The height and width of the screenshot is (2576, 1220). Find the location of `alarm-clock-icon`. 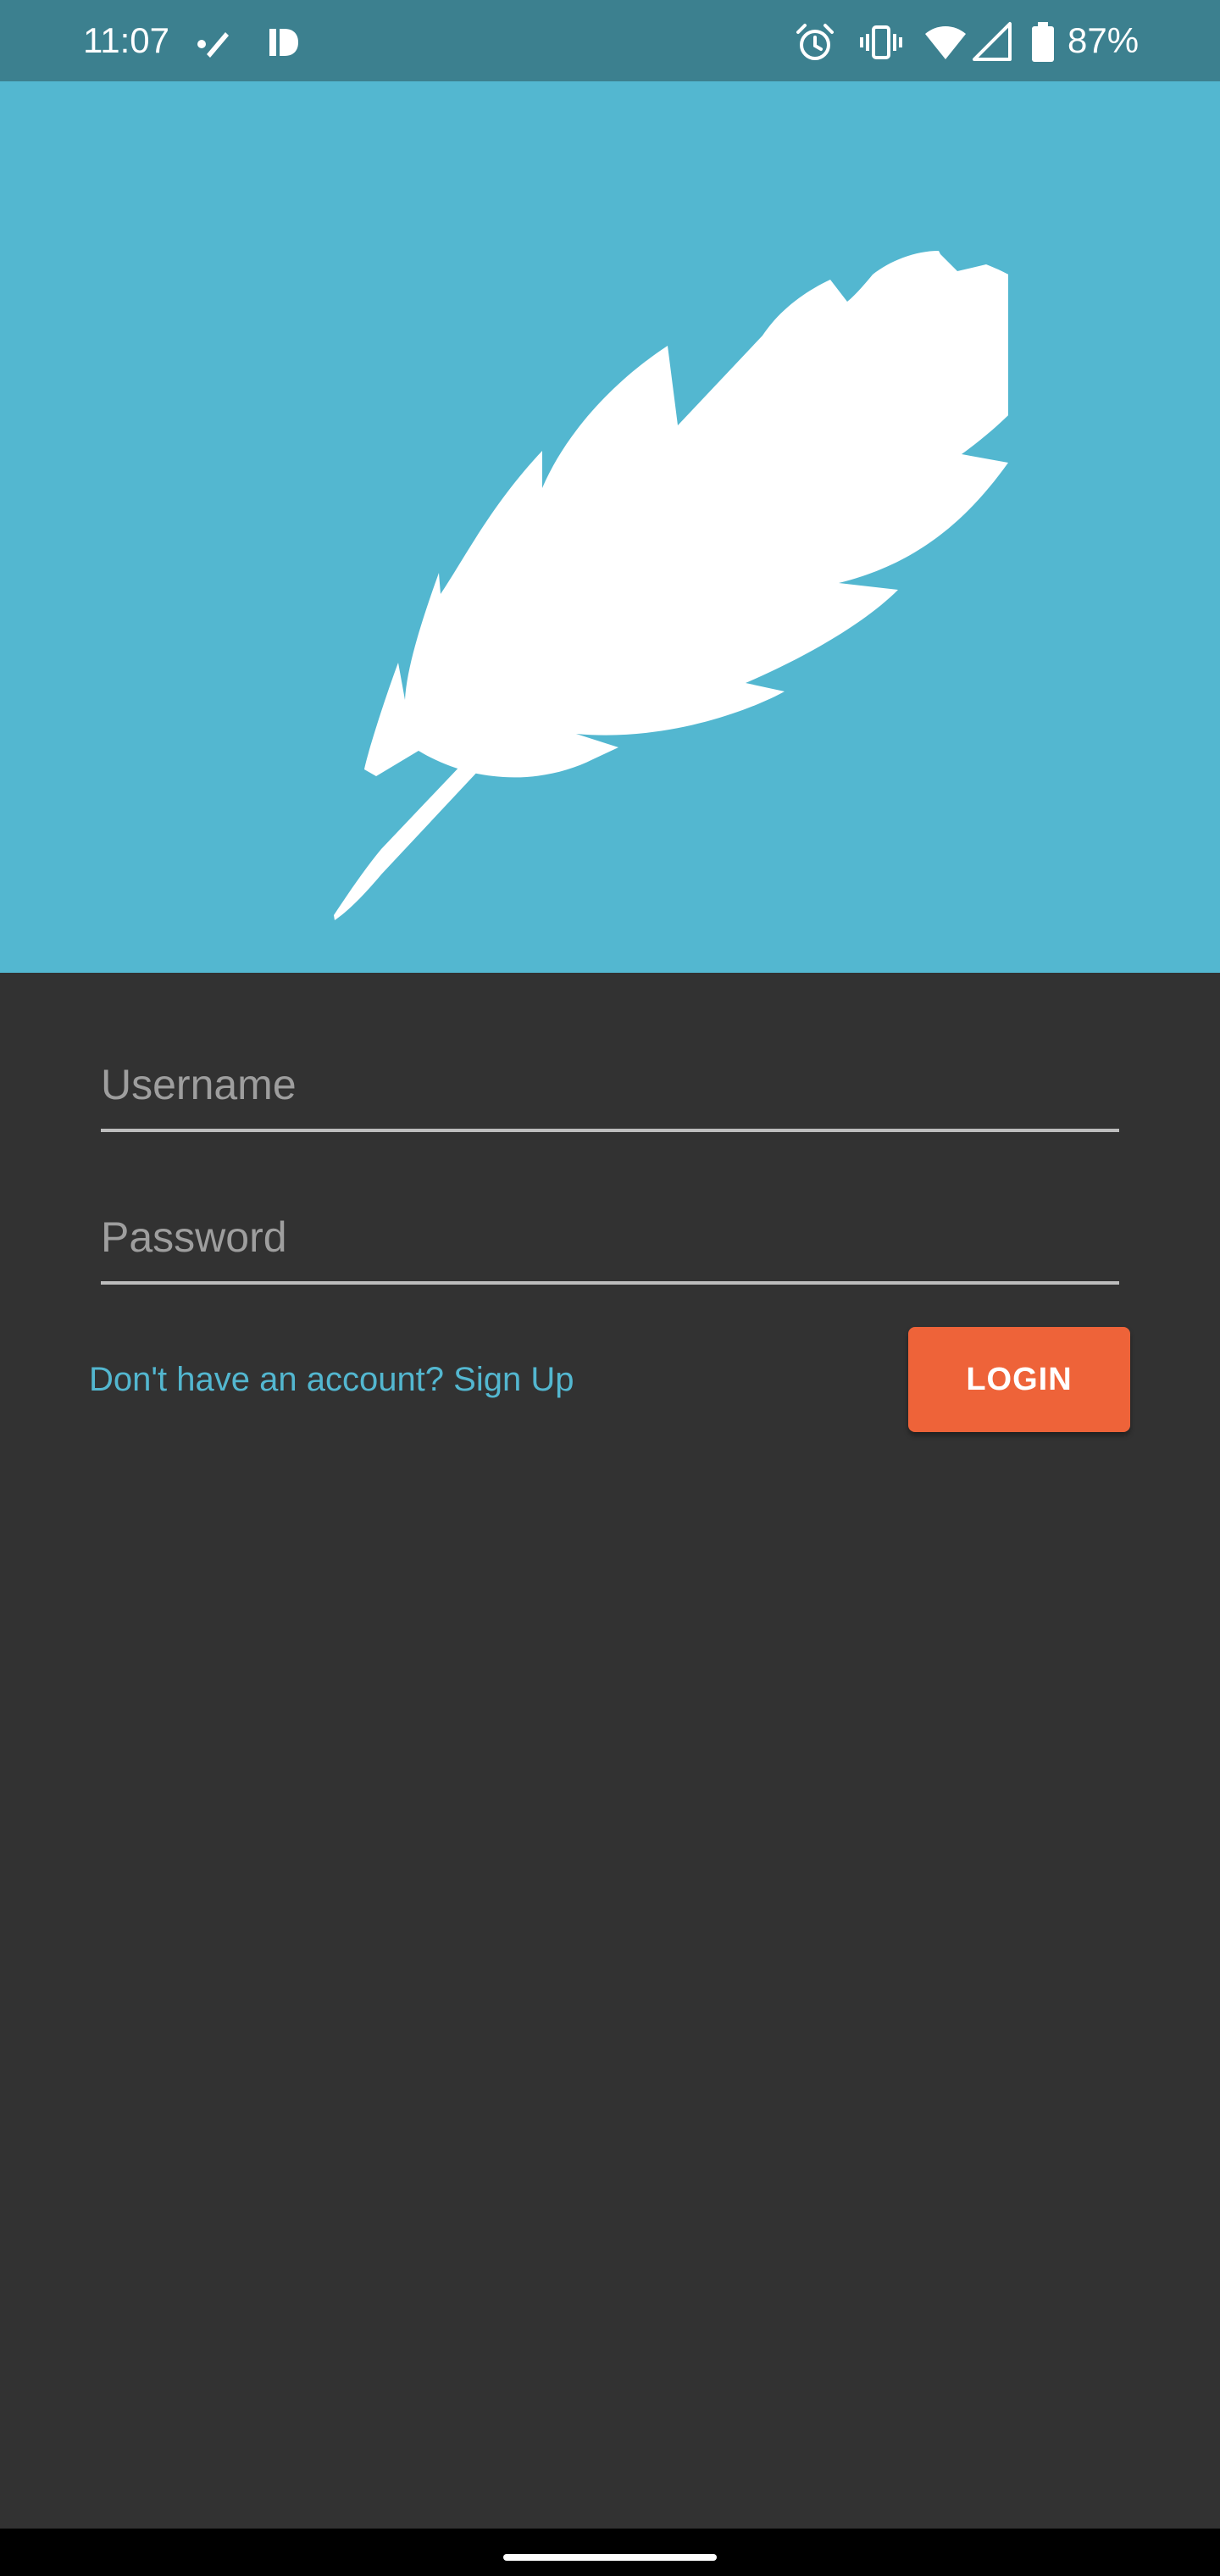

alarm-clock-icon is located at coordinates (815, 42).